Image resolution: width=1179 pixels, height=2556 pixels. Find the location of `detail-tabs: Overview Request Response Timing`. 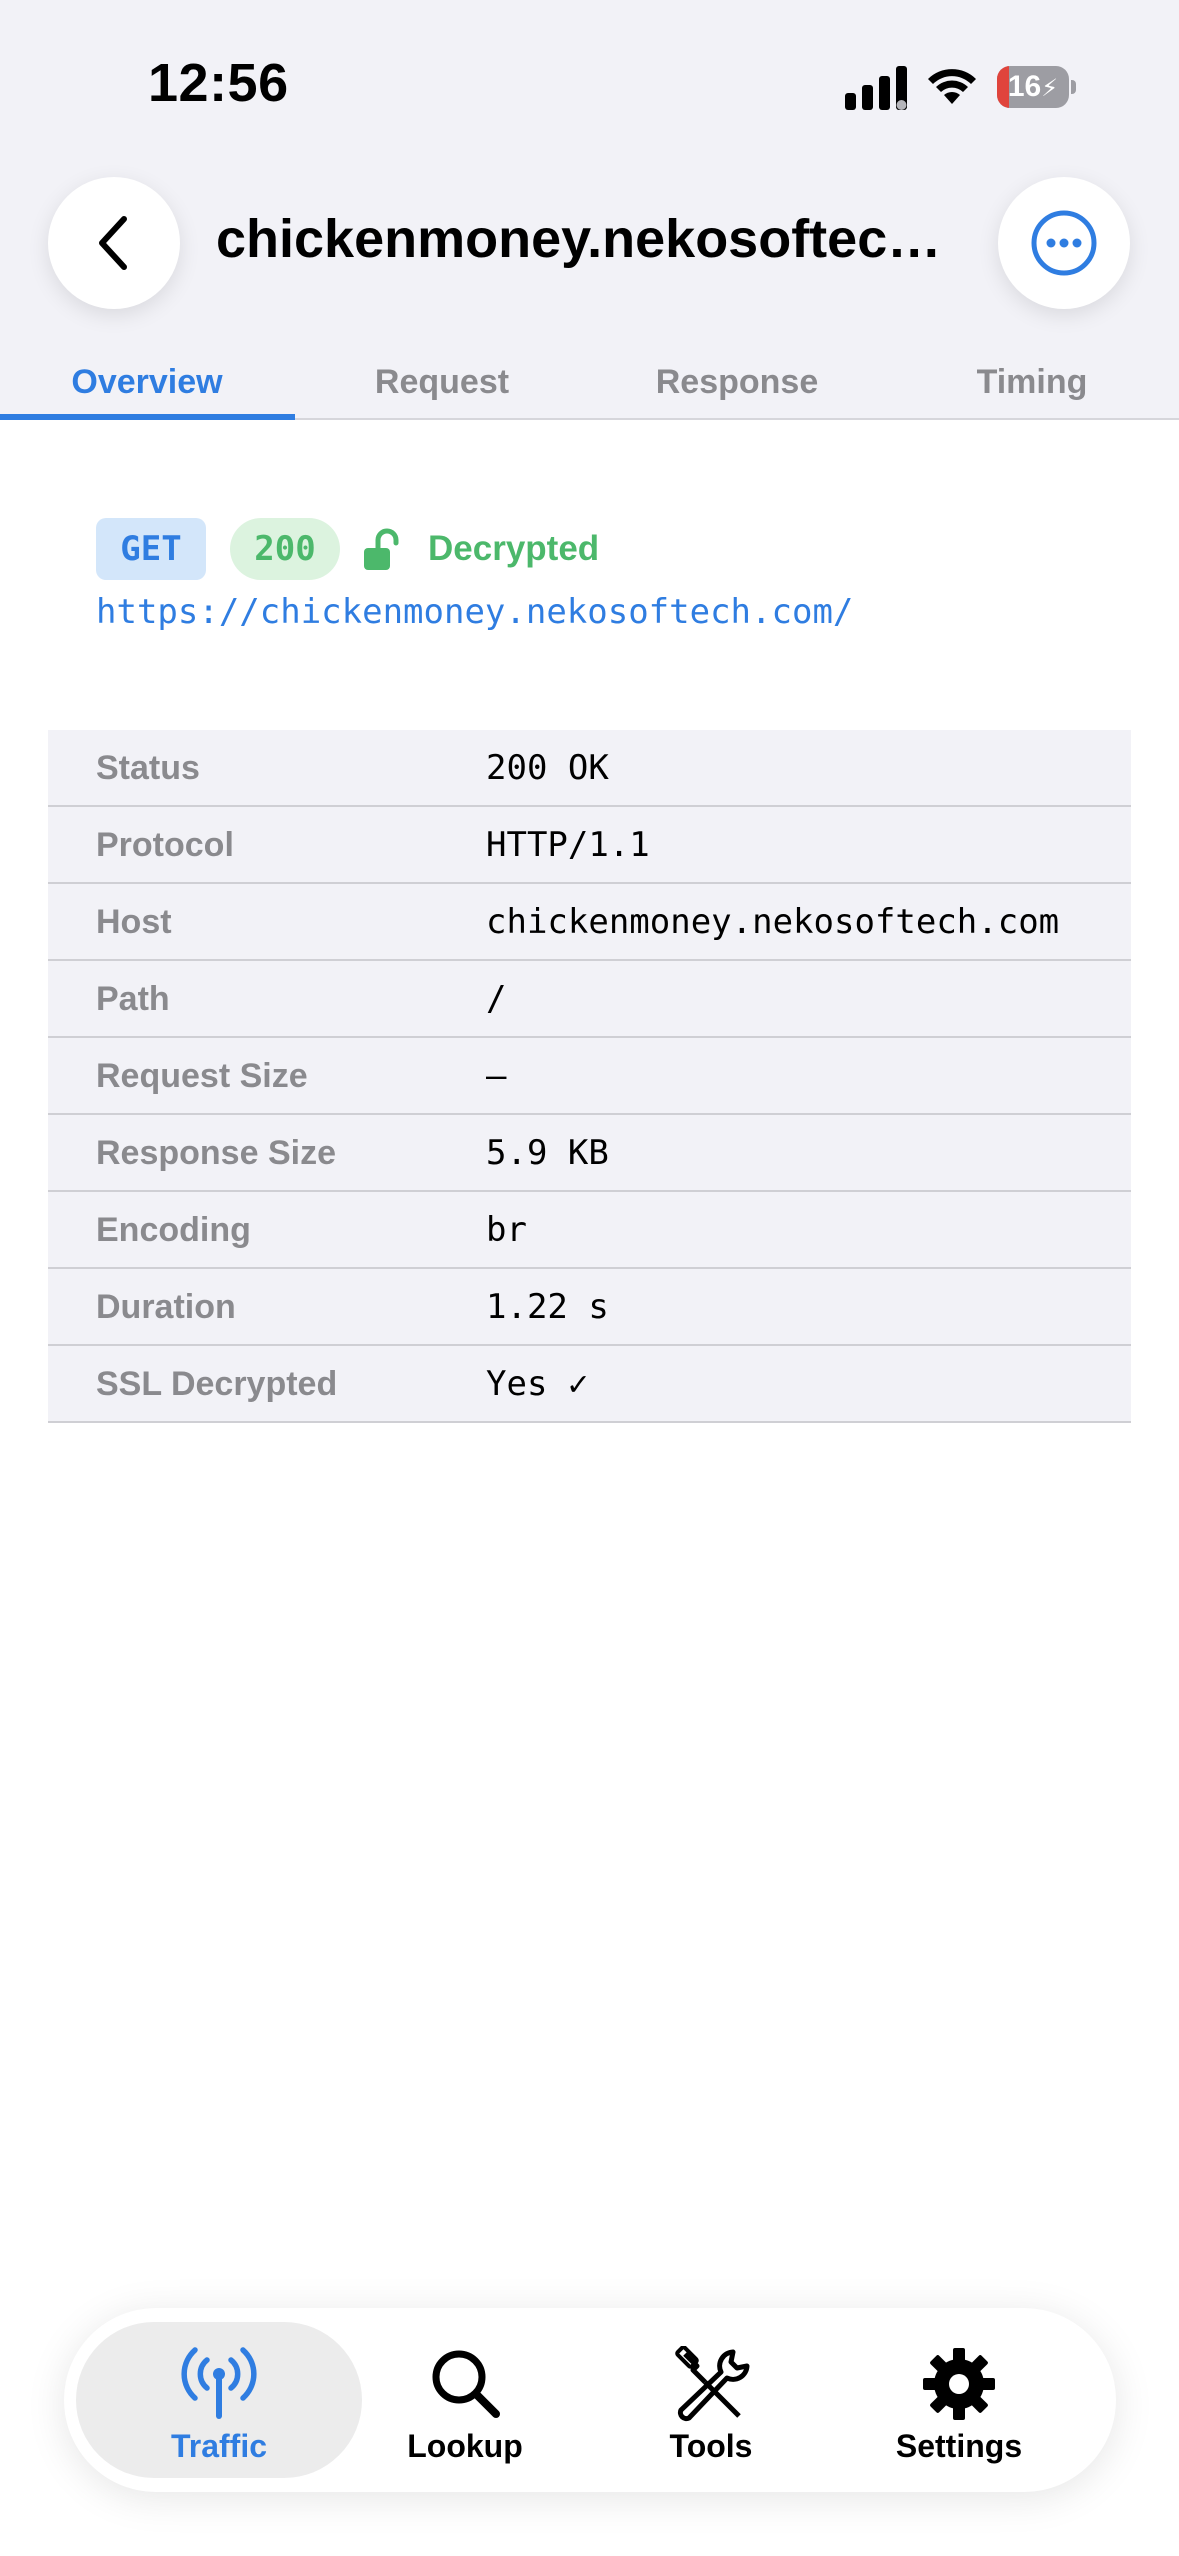

detail-tabs: Overview Request Response Timing is located at coordinates (589, 380).